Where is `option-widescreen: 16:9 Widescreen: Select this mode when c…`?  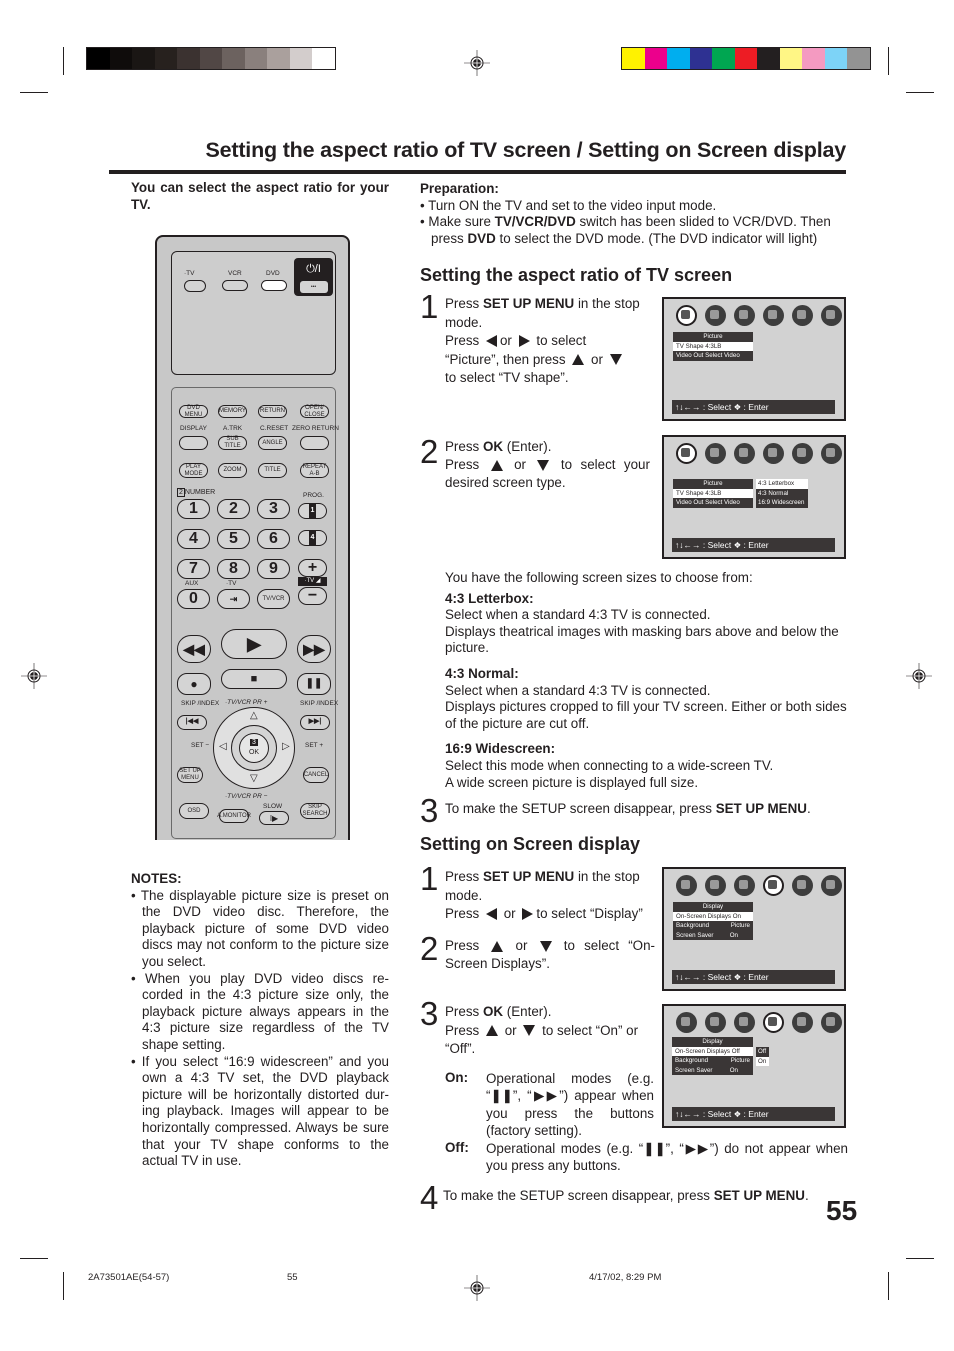 option-widescreen: 16:9 Widescreen: Select this mode when c… is located at coordinates (609, 765).